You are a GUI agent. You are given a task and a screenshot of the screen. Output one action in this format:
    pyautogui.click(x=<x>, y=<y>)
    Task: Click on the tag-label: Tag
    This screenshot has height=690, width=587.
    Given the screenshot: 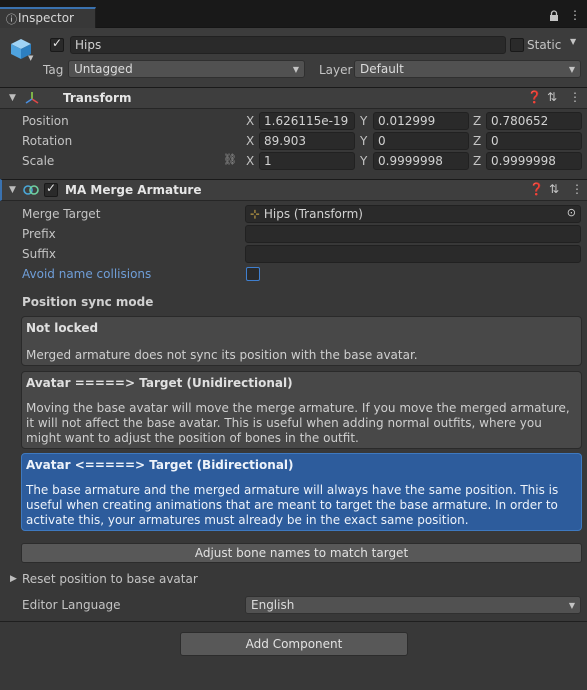 What is the action you would take?
    pyautogui.click(x=53, y=70)
    